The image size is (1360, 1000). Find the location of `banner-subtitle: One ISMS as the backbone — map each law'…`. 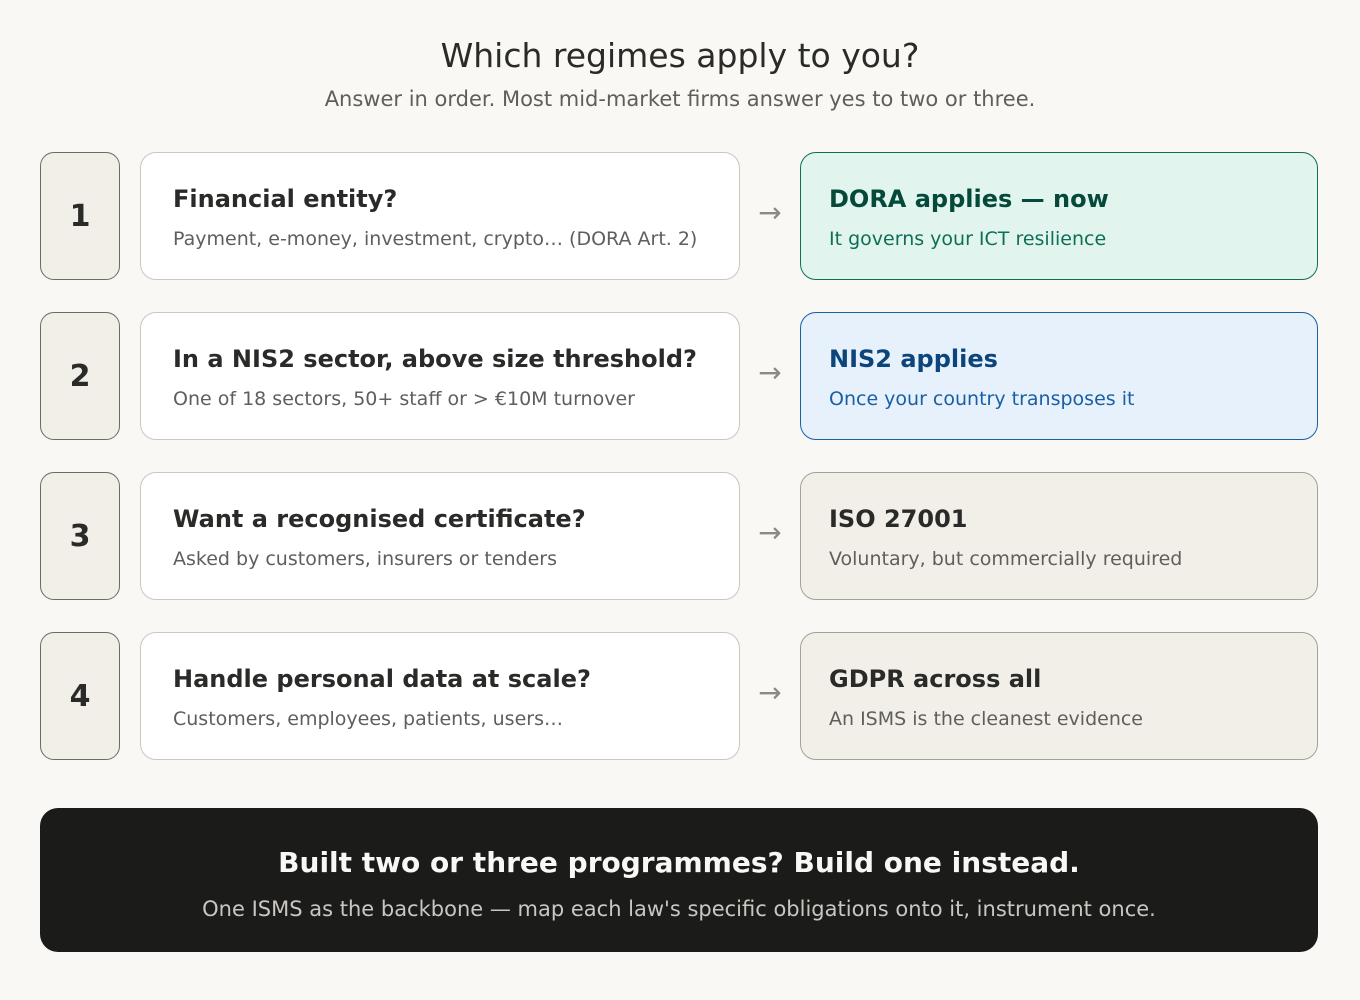

banner-subtitle: One ISMS as the backbone — map each law'… is located at coordinates (679, 909).